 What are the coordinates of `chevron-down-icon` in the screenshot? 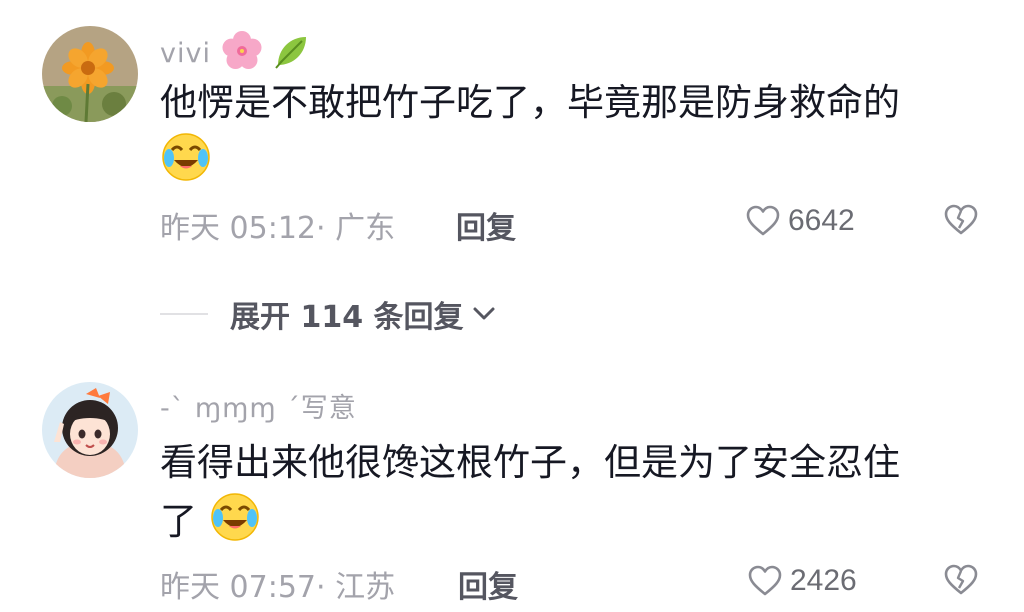 It's located at (484, 313).